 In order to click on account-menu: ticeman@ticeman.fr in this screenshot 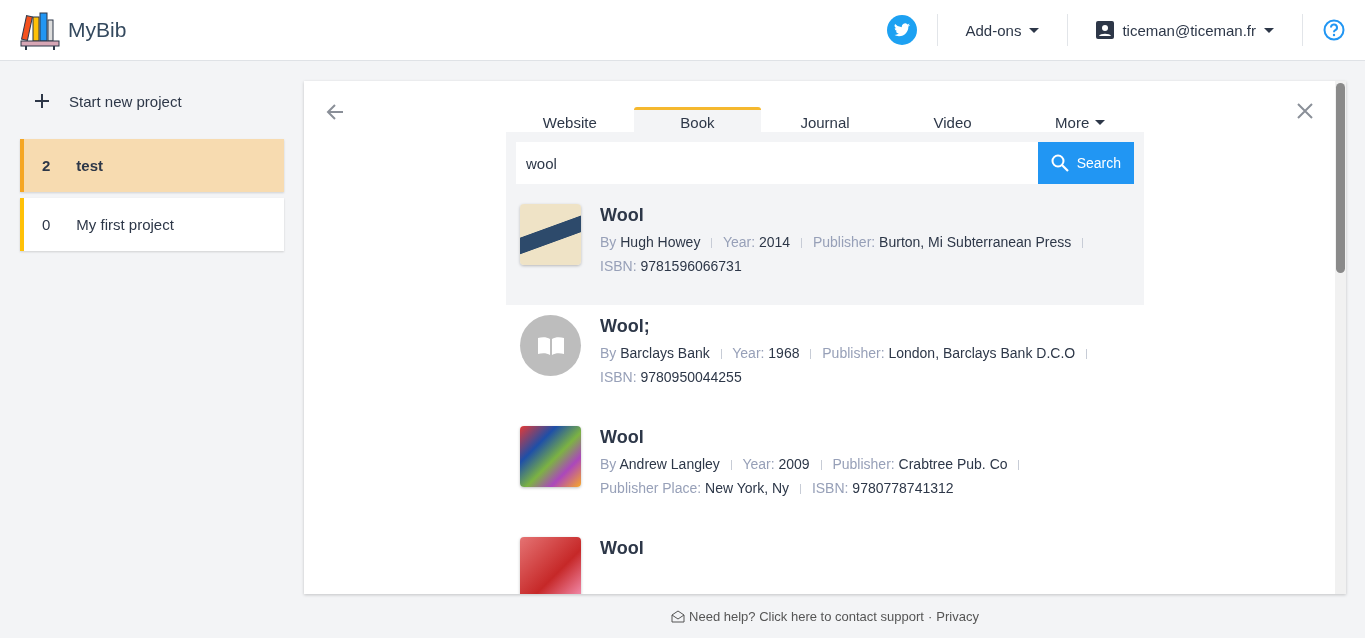, I will do `click(1185, 30)`.